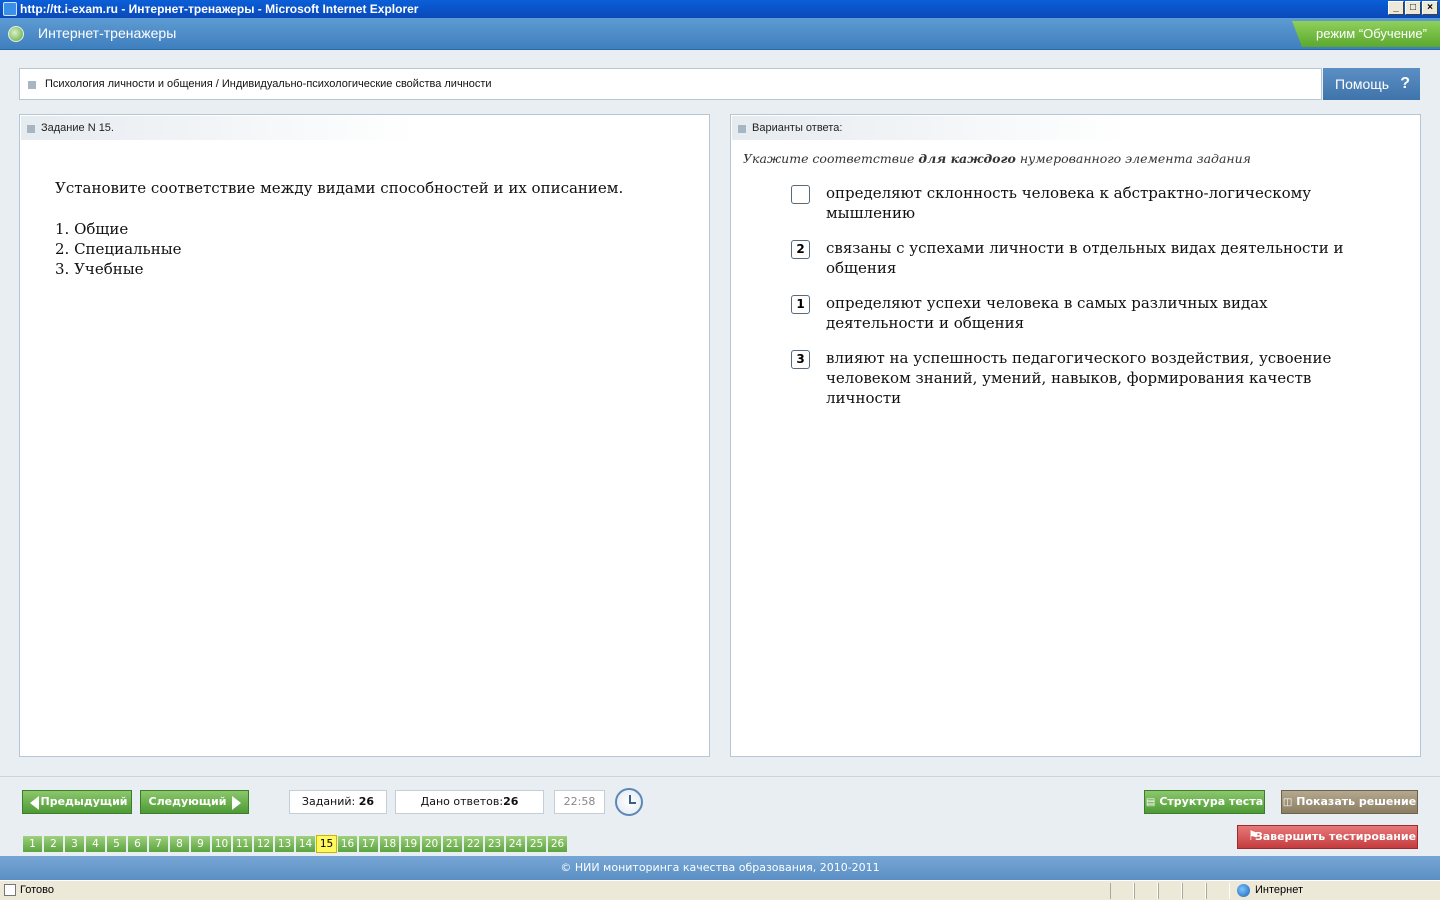  Describe the element at coordinates (218, 128) in the screenshot. I see `task-panel-header: Задание N 15.` at that location.